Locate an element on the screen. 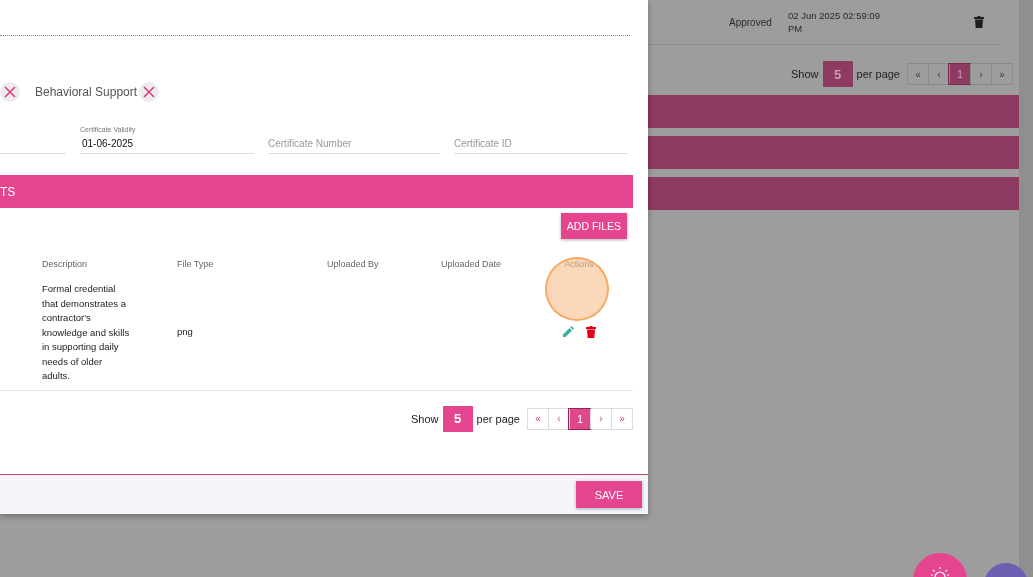 Image resolution: width=1033 pixels, height=577 pixels. column-header: File Type is located at coordinates (195, 264).